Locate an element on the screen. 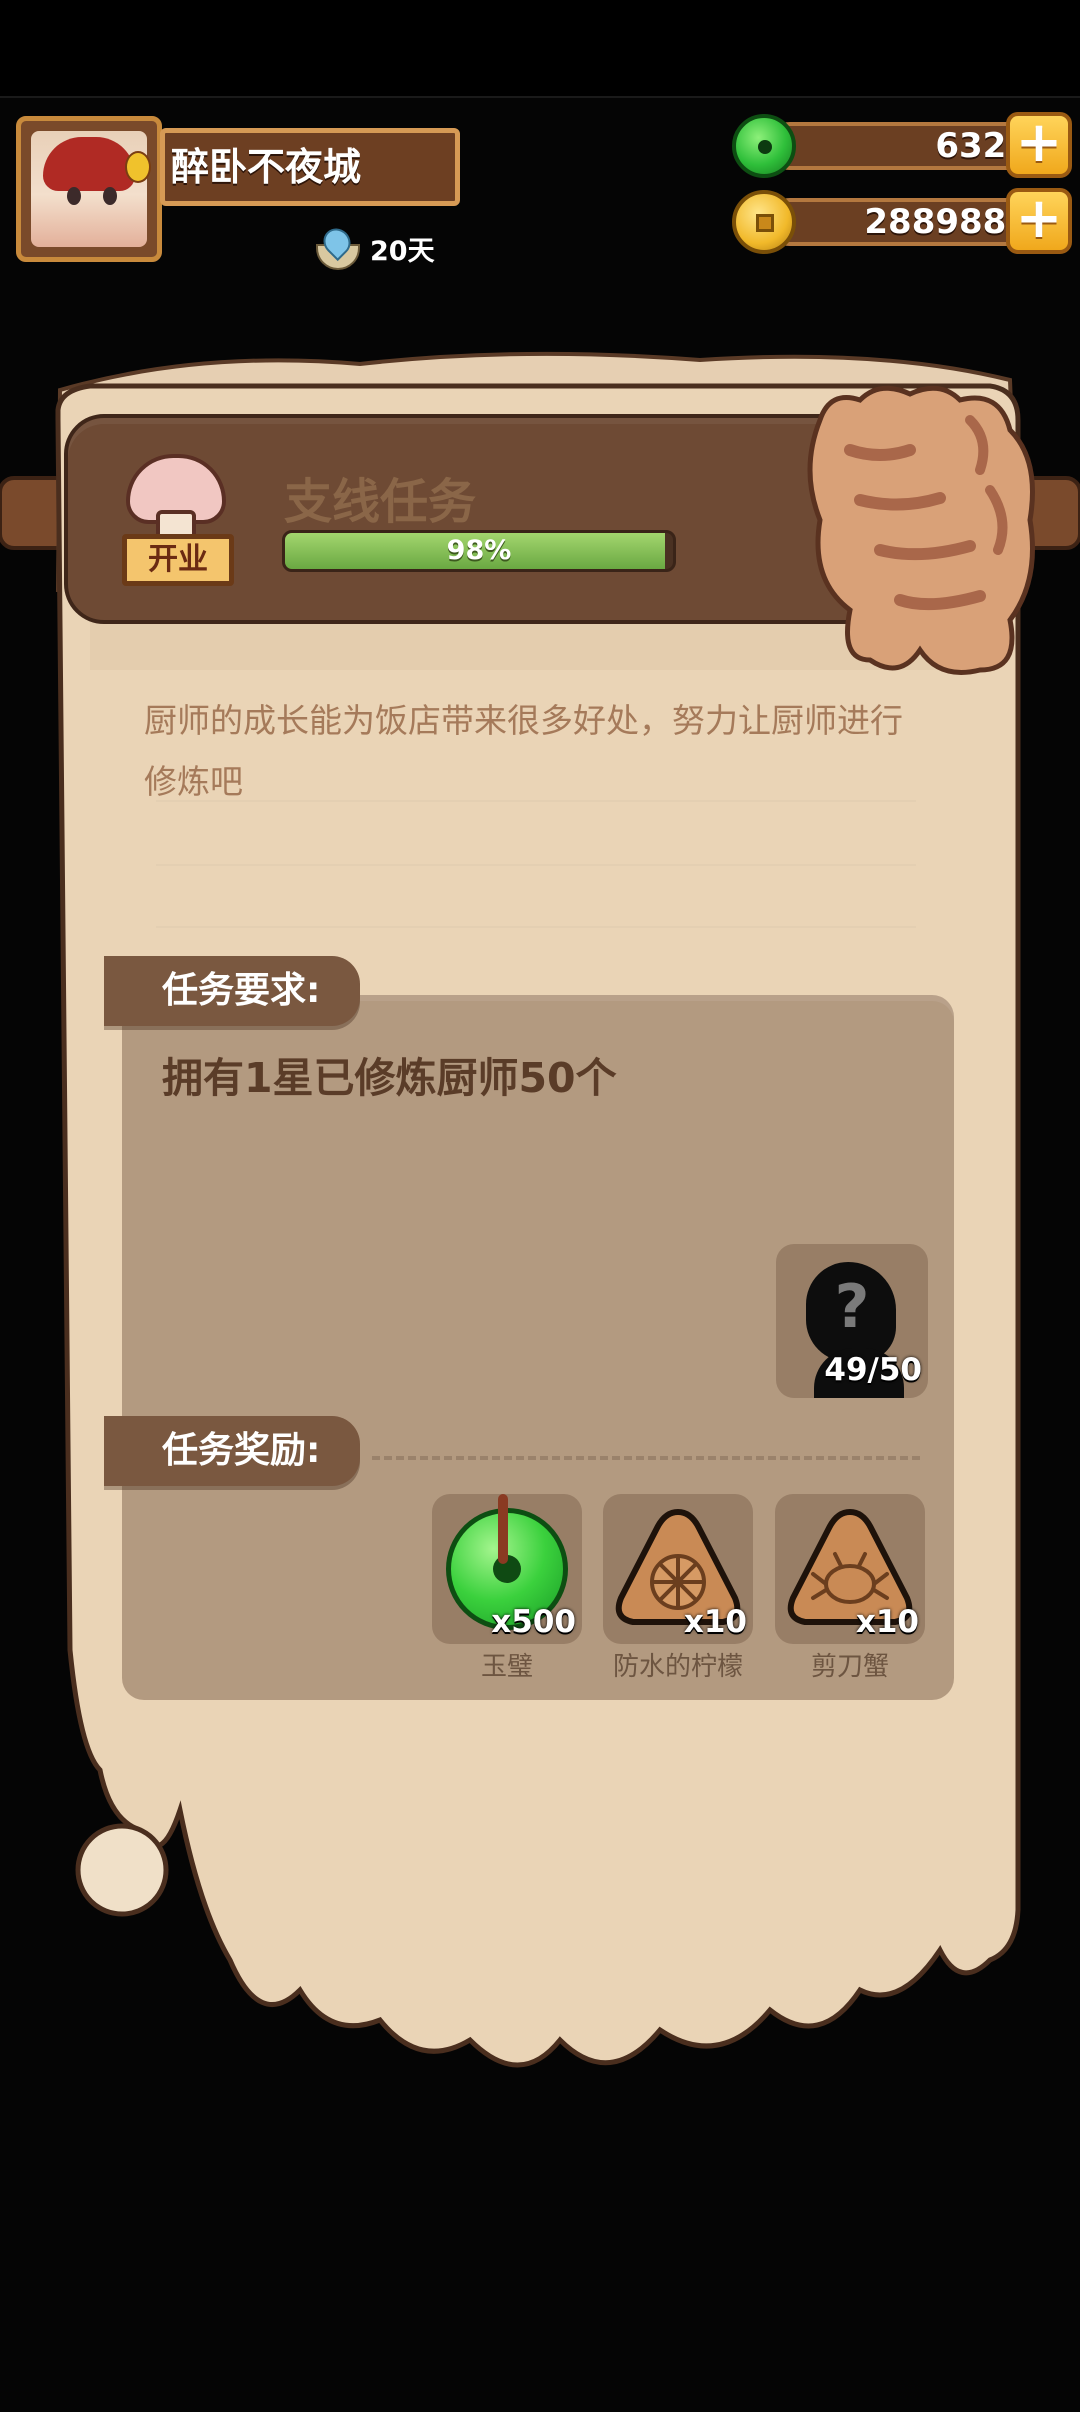  coin-icon is located at coordinates (764, 222).